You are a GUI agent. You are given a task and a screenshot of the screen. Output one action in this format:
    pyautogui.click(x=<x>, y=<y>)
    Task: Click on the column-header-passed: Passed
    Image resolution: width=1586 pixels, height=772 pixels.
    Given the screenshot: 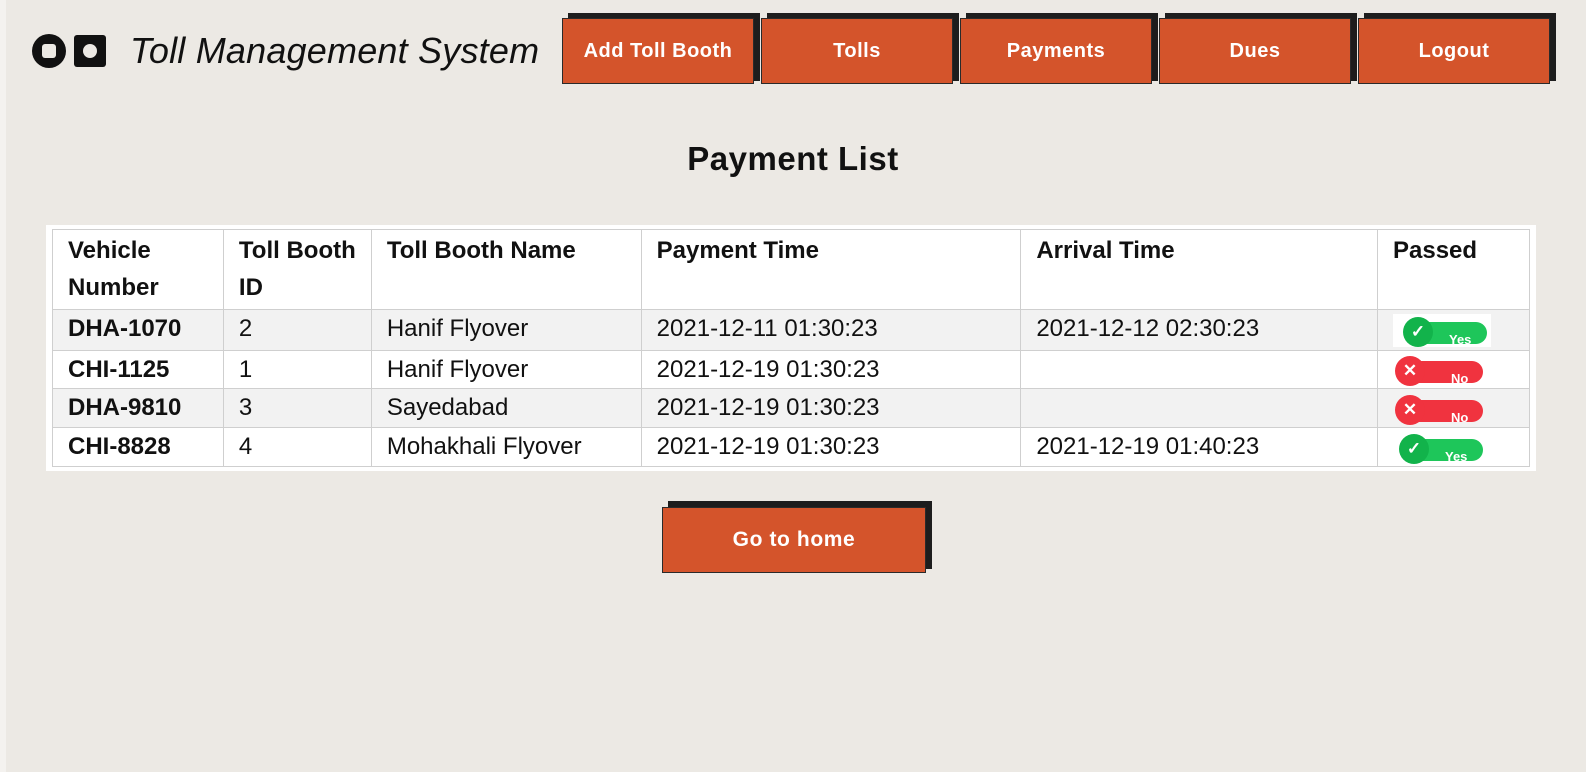 What is the action you would take?
    pyautogui.click(x=1453, y=269)
    